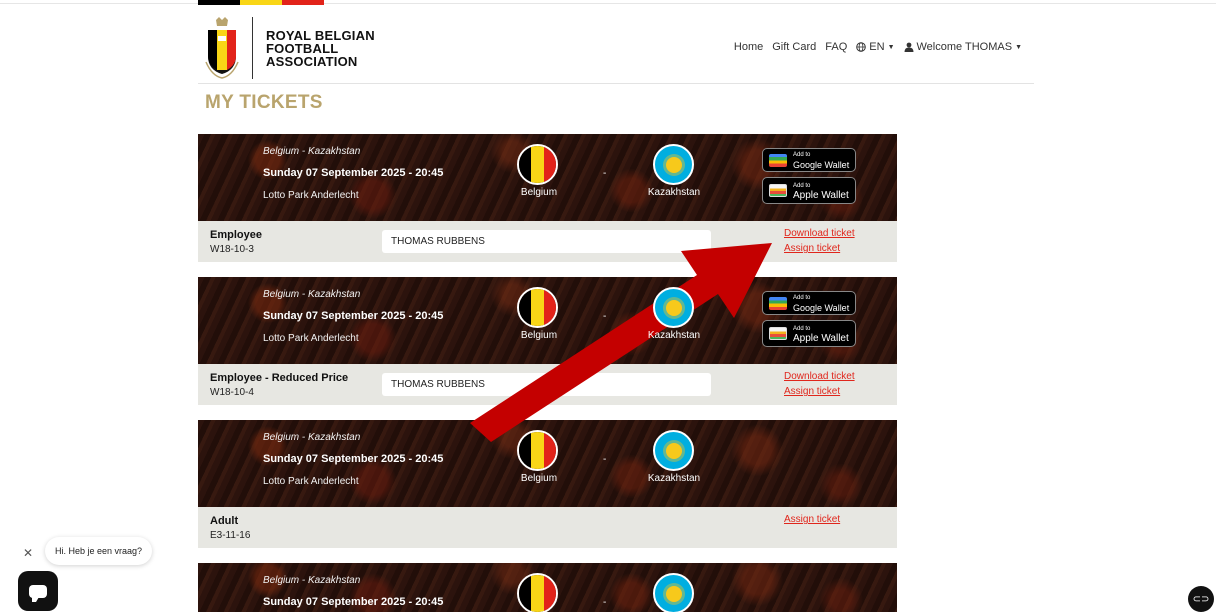 The image size is (1216, 612). Describe the element at coordinates (908, 47) in the screenshot. I see `user-icon` at that location.